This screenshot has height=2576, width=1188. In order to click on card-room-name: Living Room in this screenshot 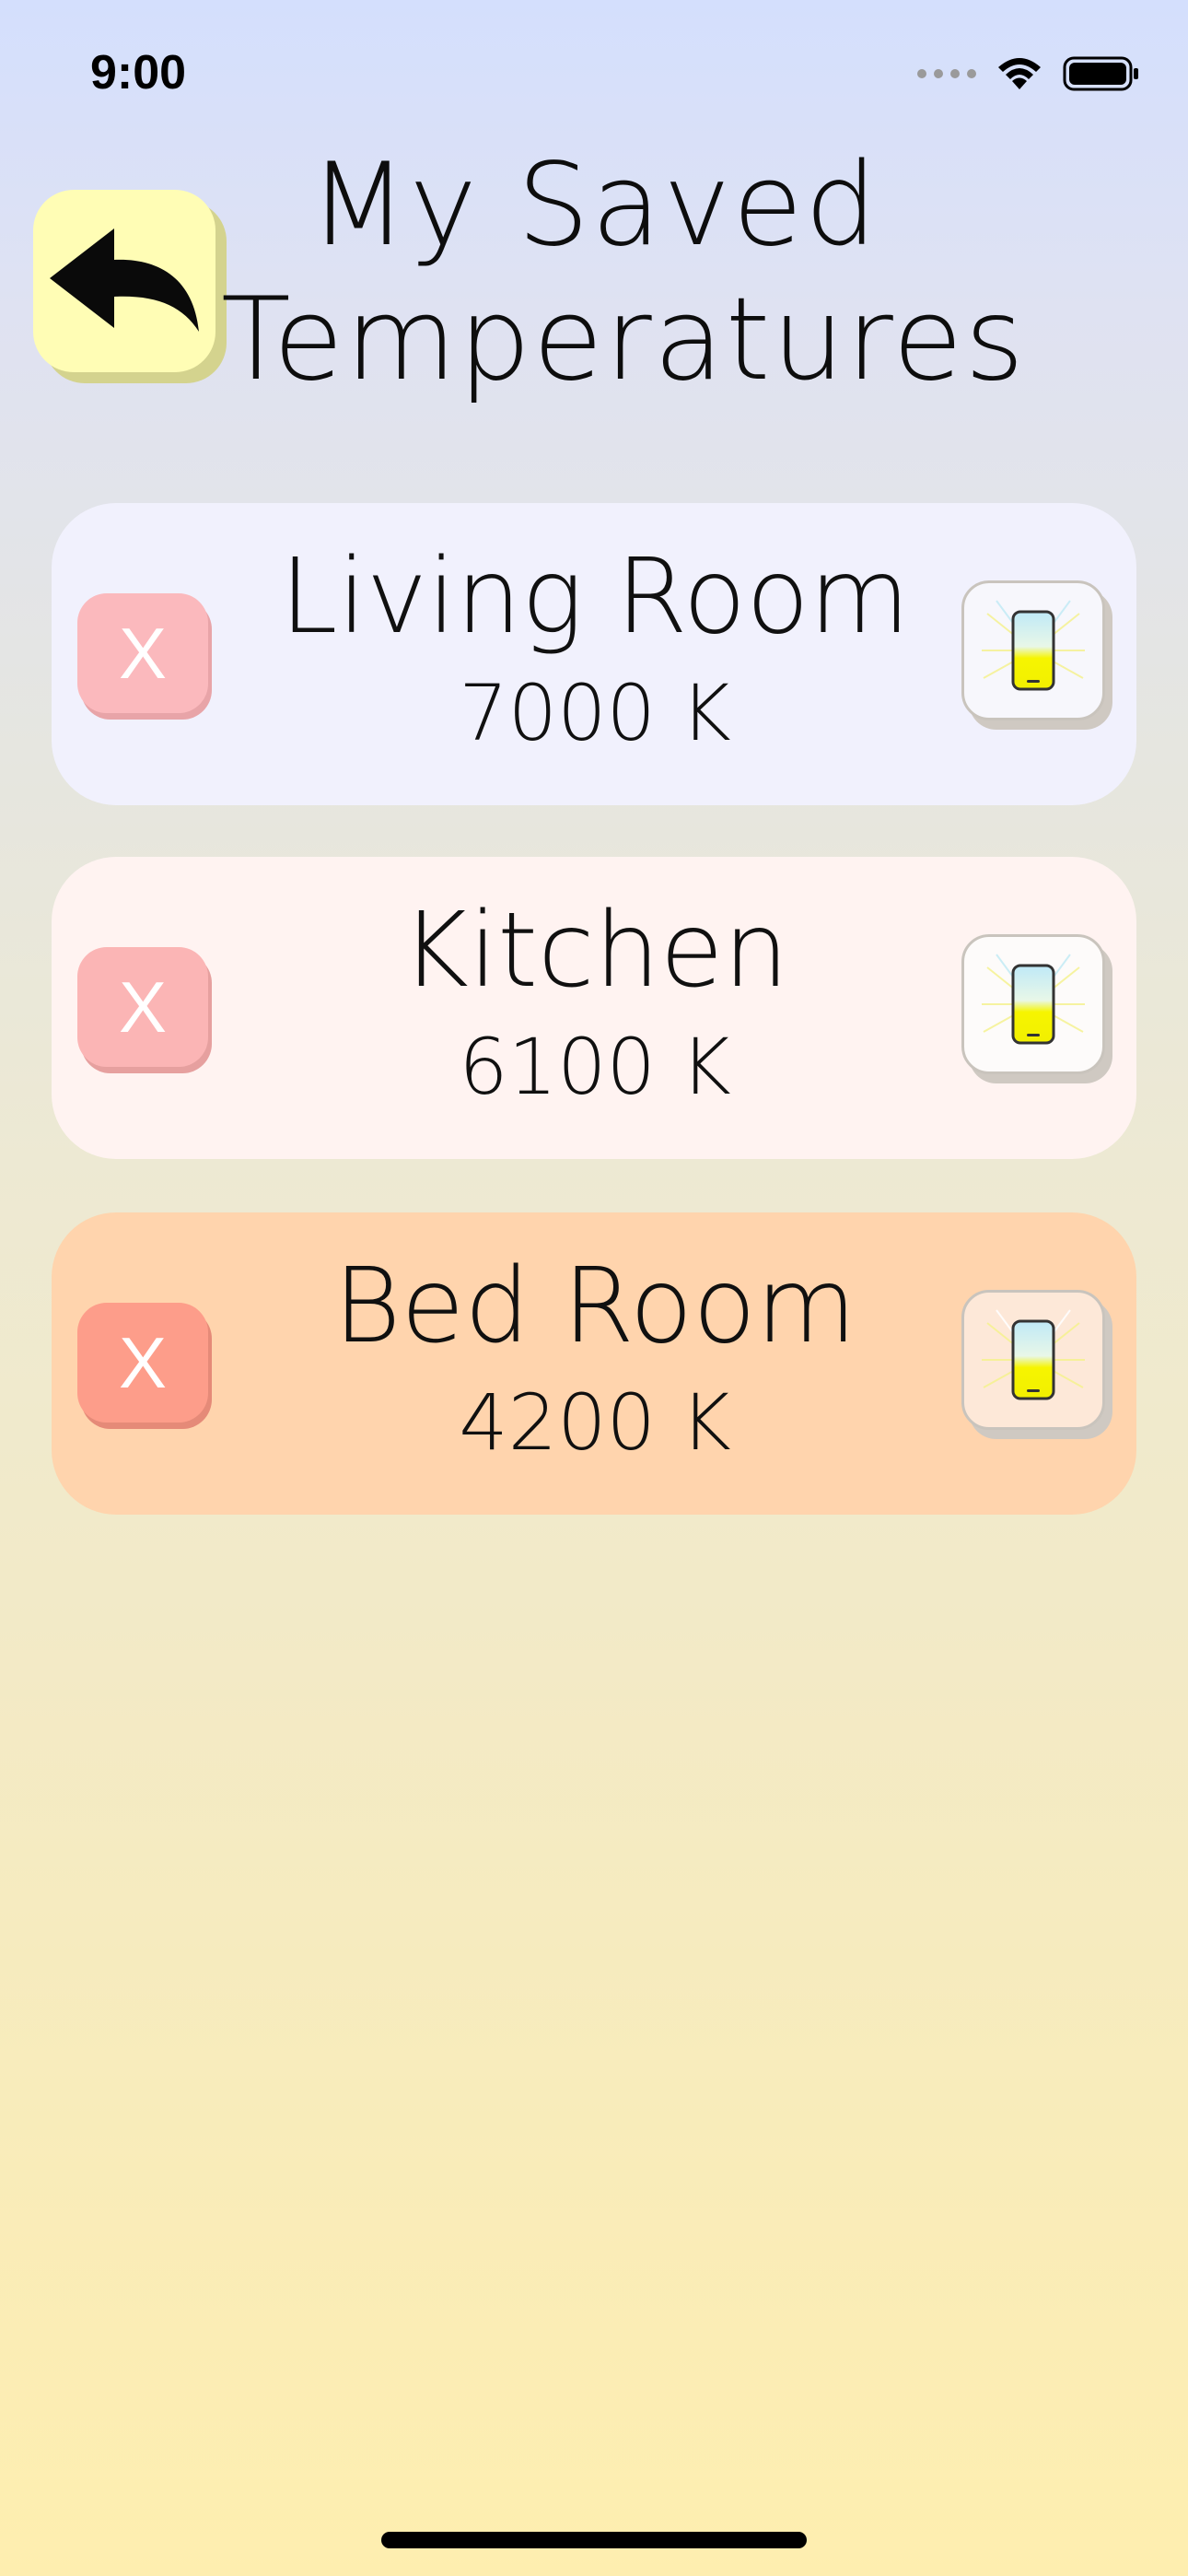, I will do `click(595, 597)`.